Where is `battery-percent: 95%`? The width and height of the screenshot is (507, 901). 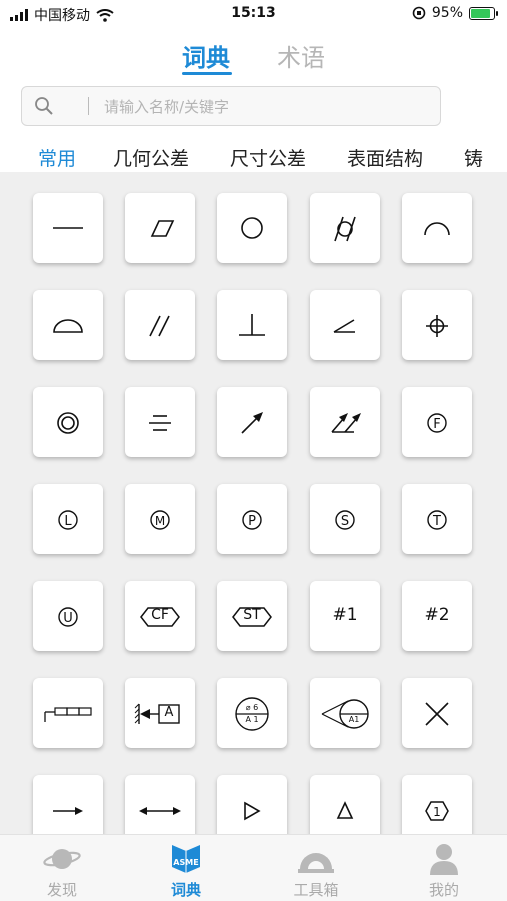
battery-percent: 95% is located at coordinates (447, 13).